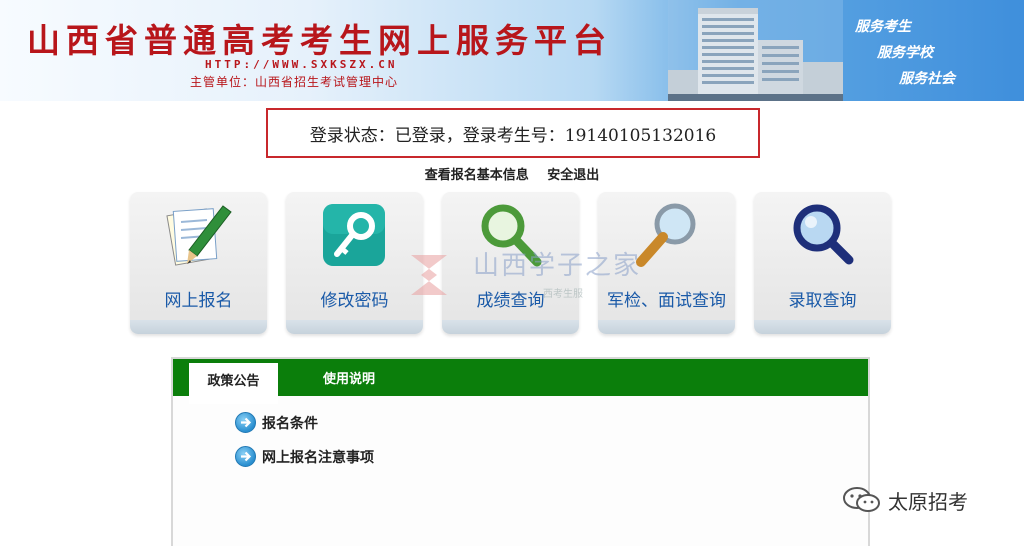 The image size is (1024, 546). I want to click on magnifier-gold-icon, so click(666, 235).